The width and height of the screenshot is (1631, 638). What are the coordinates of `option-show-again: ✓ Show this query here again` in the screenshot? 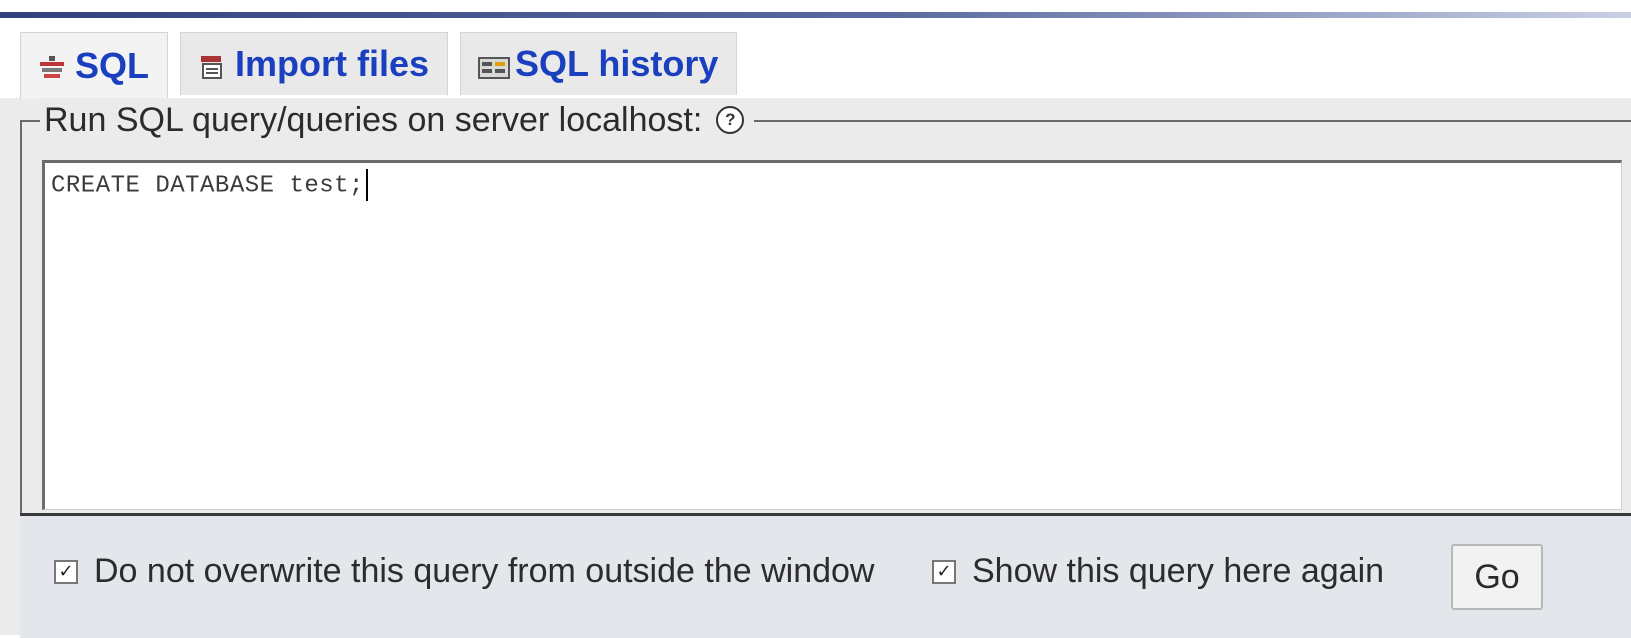 It's located at (1158, 571).